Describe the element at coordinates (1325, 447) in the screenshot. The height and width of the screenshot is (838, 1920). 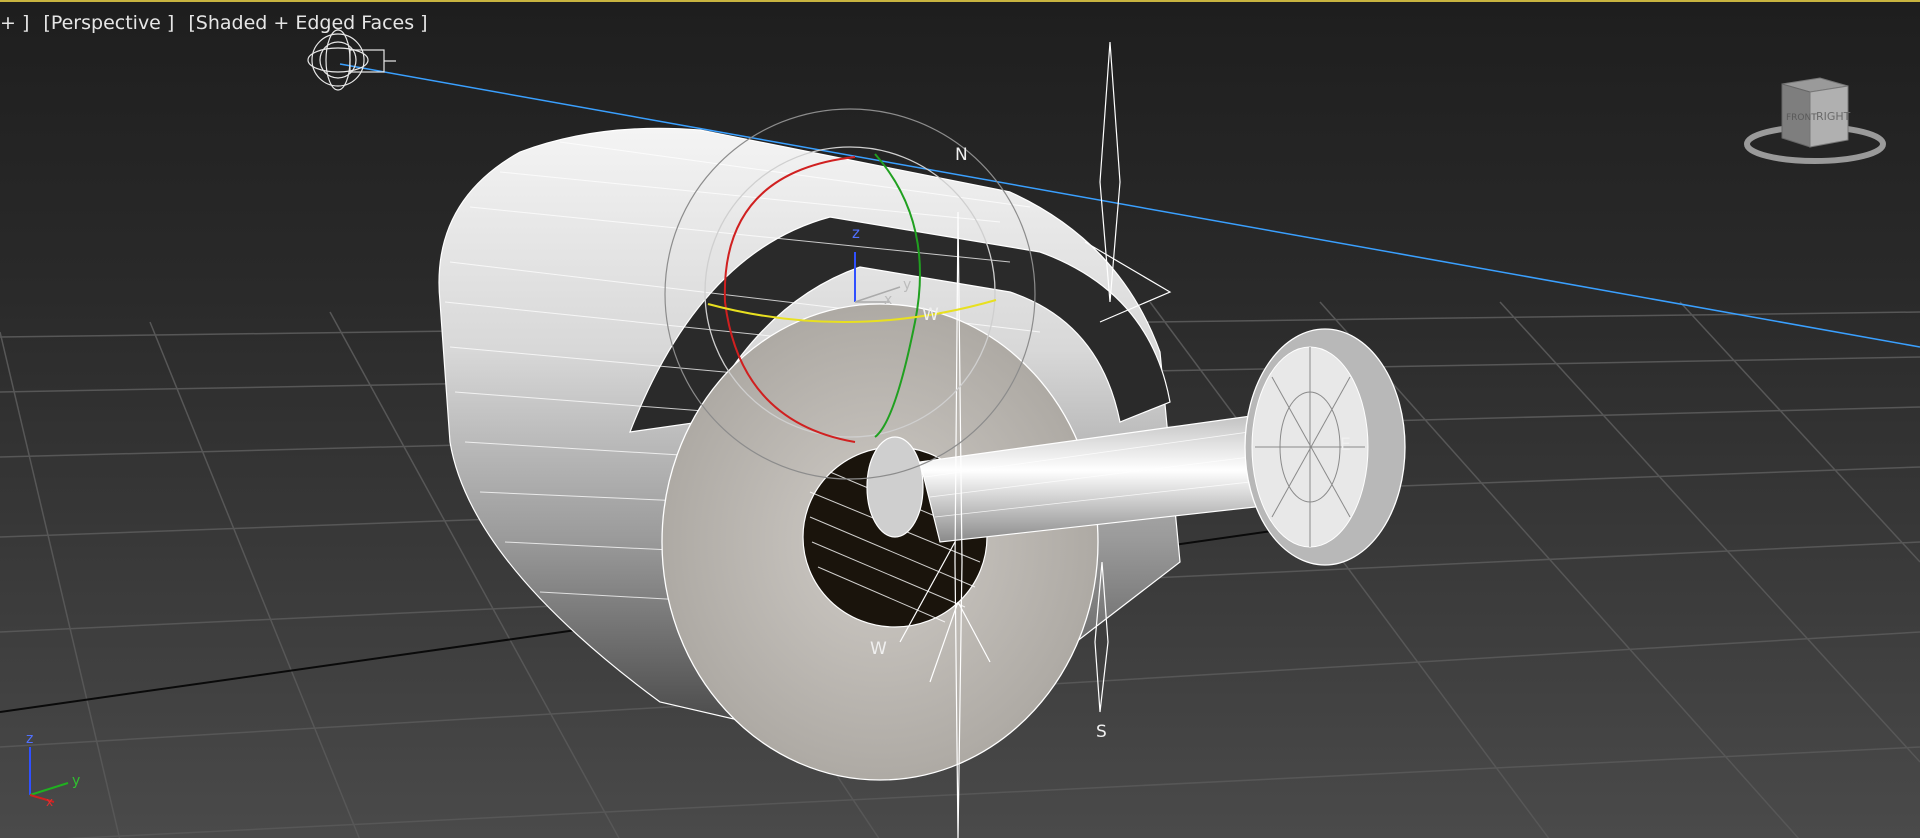
I see `spindle-flange` at that location.